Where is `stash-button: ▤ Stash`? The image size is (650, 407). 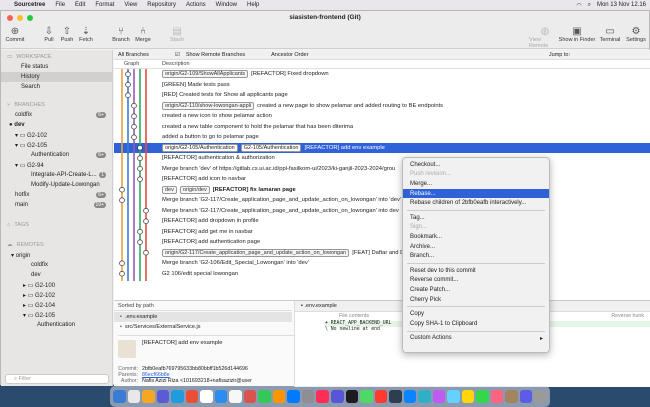 stash-button: ▤ Stash is located at coordinates (177, 34).